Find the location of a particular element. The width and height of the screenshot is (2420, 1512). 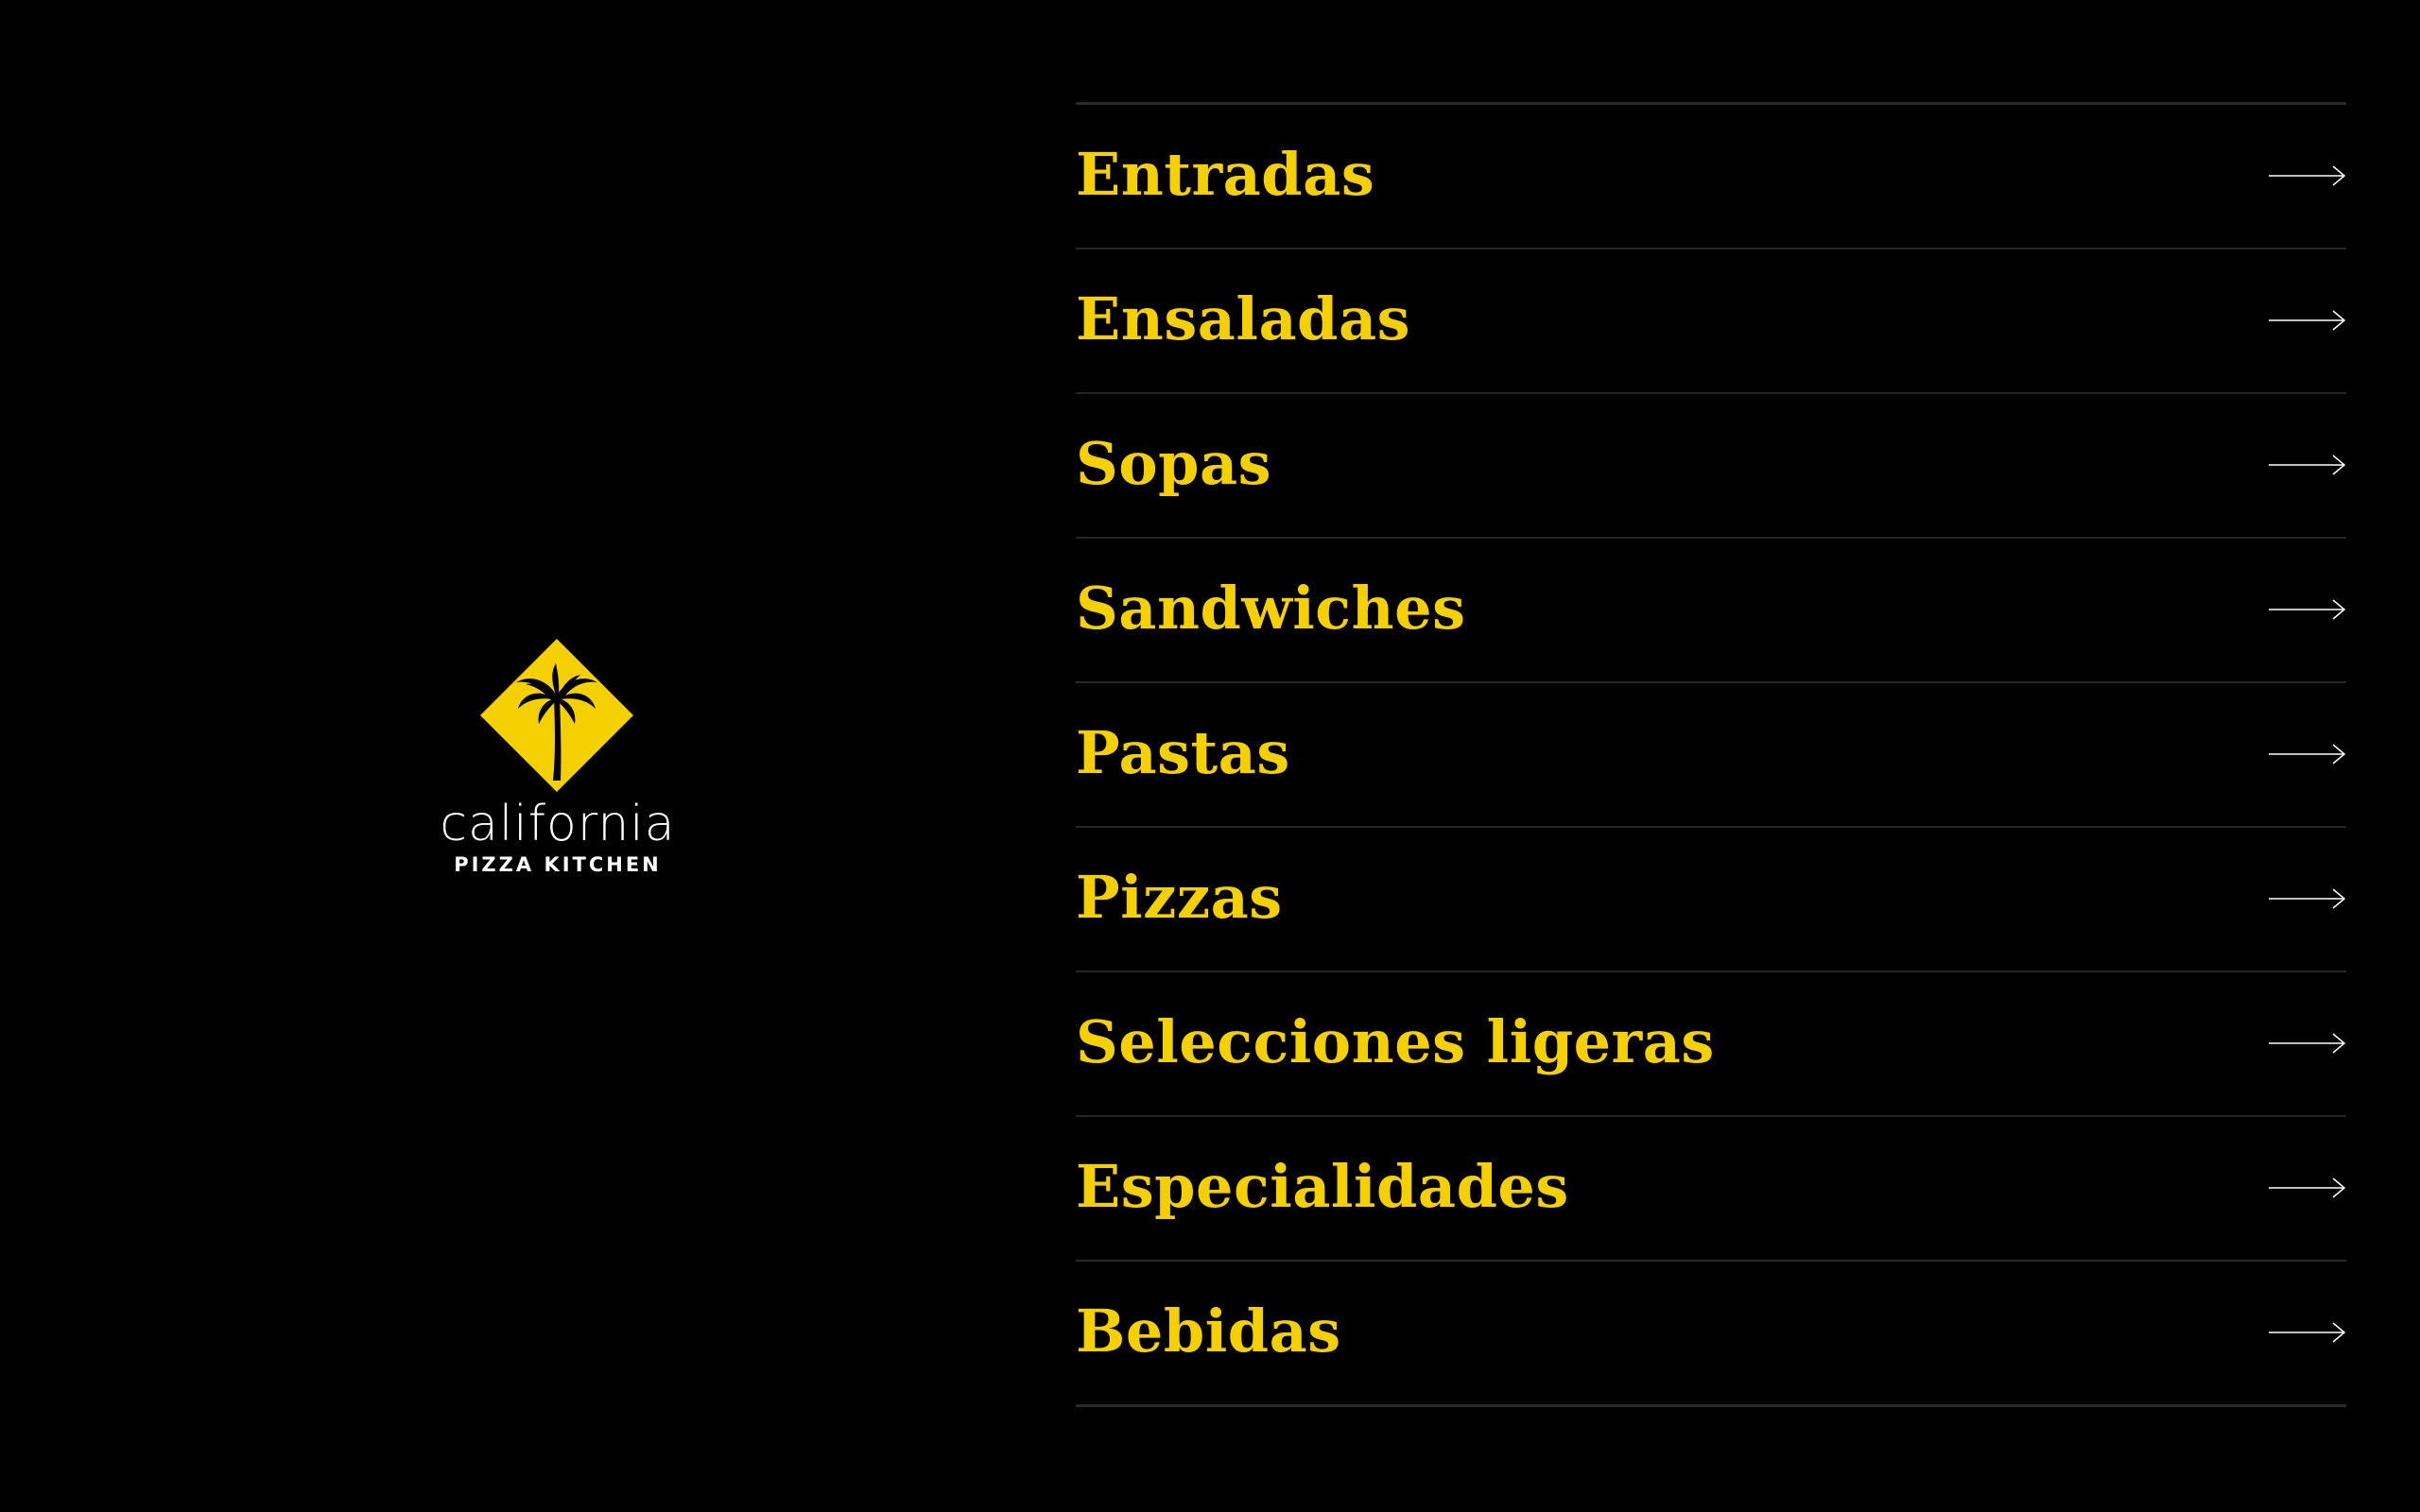

menu-item-label: Especialidades is located at coordinates (1322, 1186).